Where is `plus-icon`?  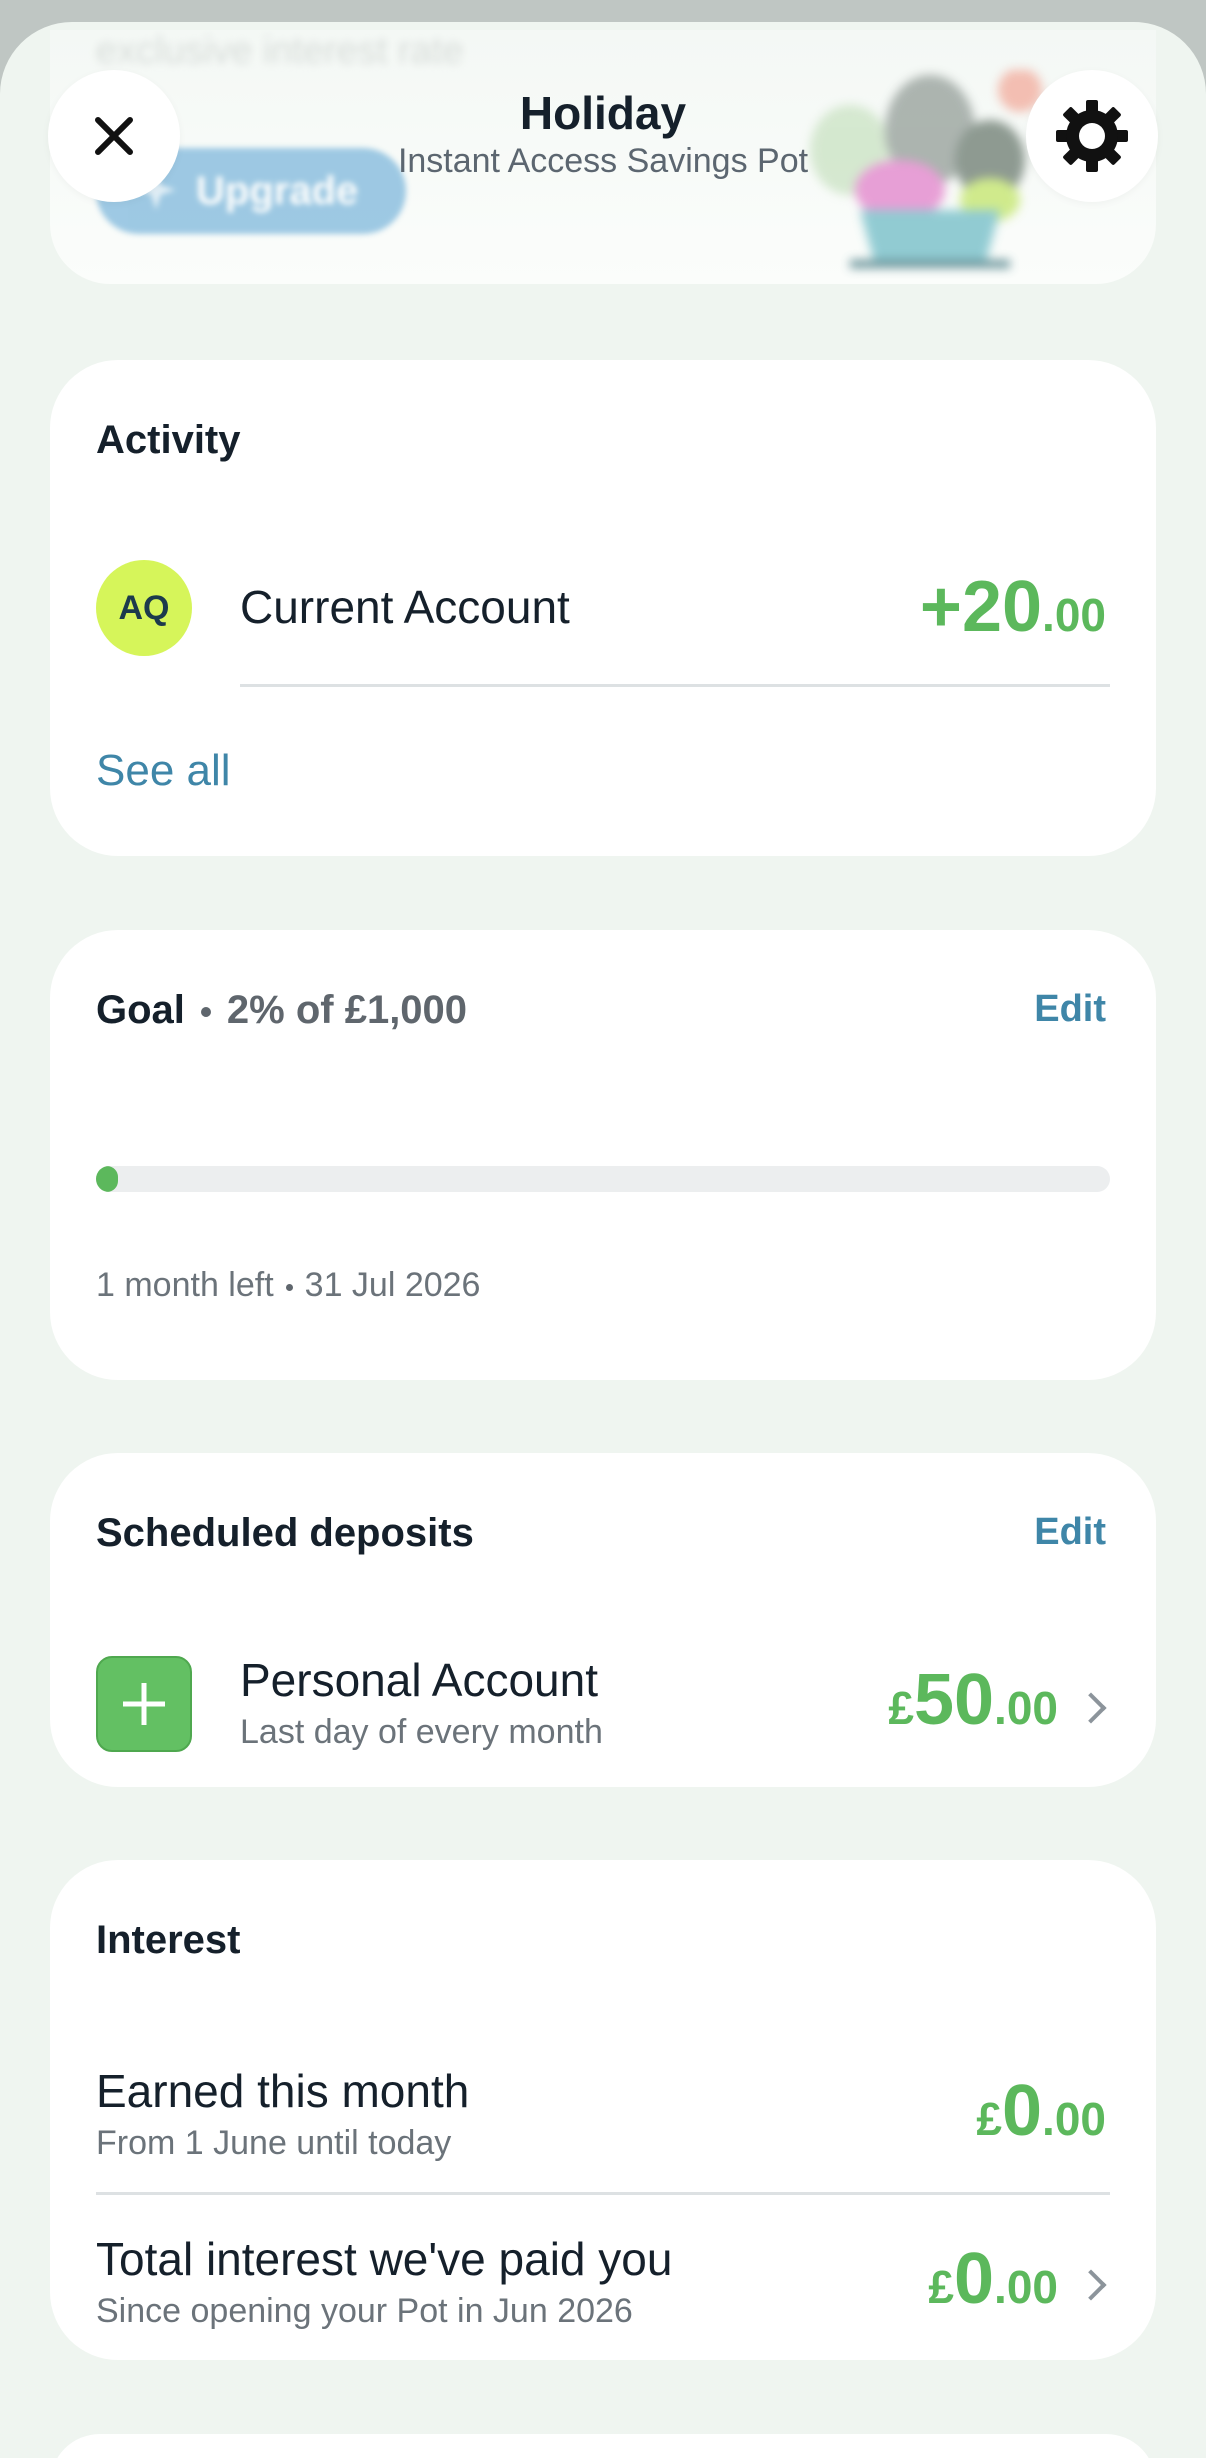
plus-icon is located at coordinates (144, 1704).